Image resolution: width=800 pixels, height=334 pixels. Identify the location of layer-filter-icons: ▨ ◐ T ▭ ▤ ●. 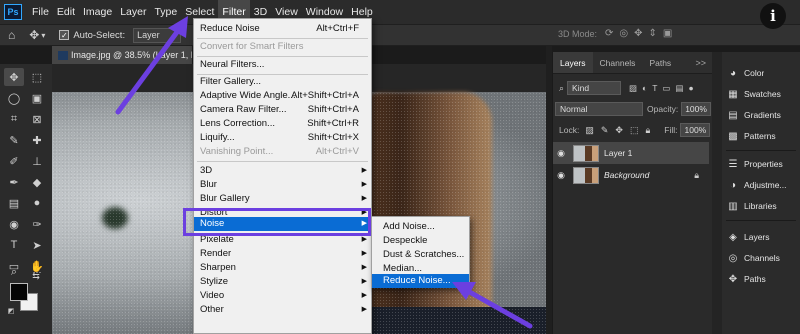
(661, 88).